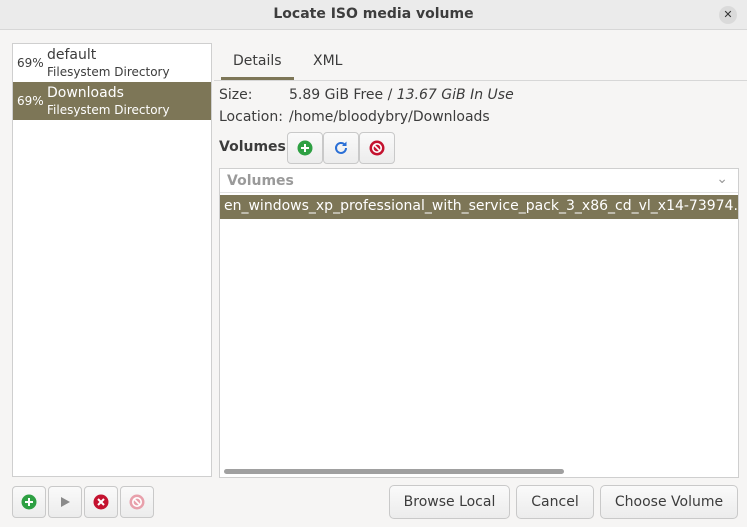 This screenshot has width=747, height=527. Describe the element at coordinates (555, 502) in the screenshot. I see `cancel-button: Cancel` at that location.